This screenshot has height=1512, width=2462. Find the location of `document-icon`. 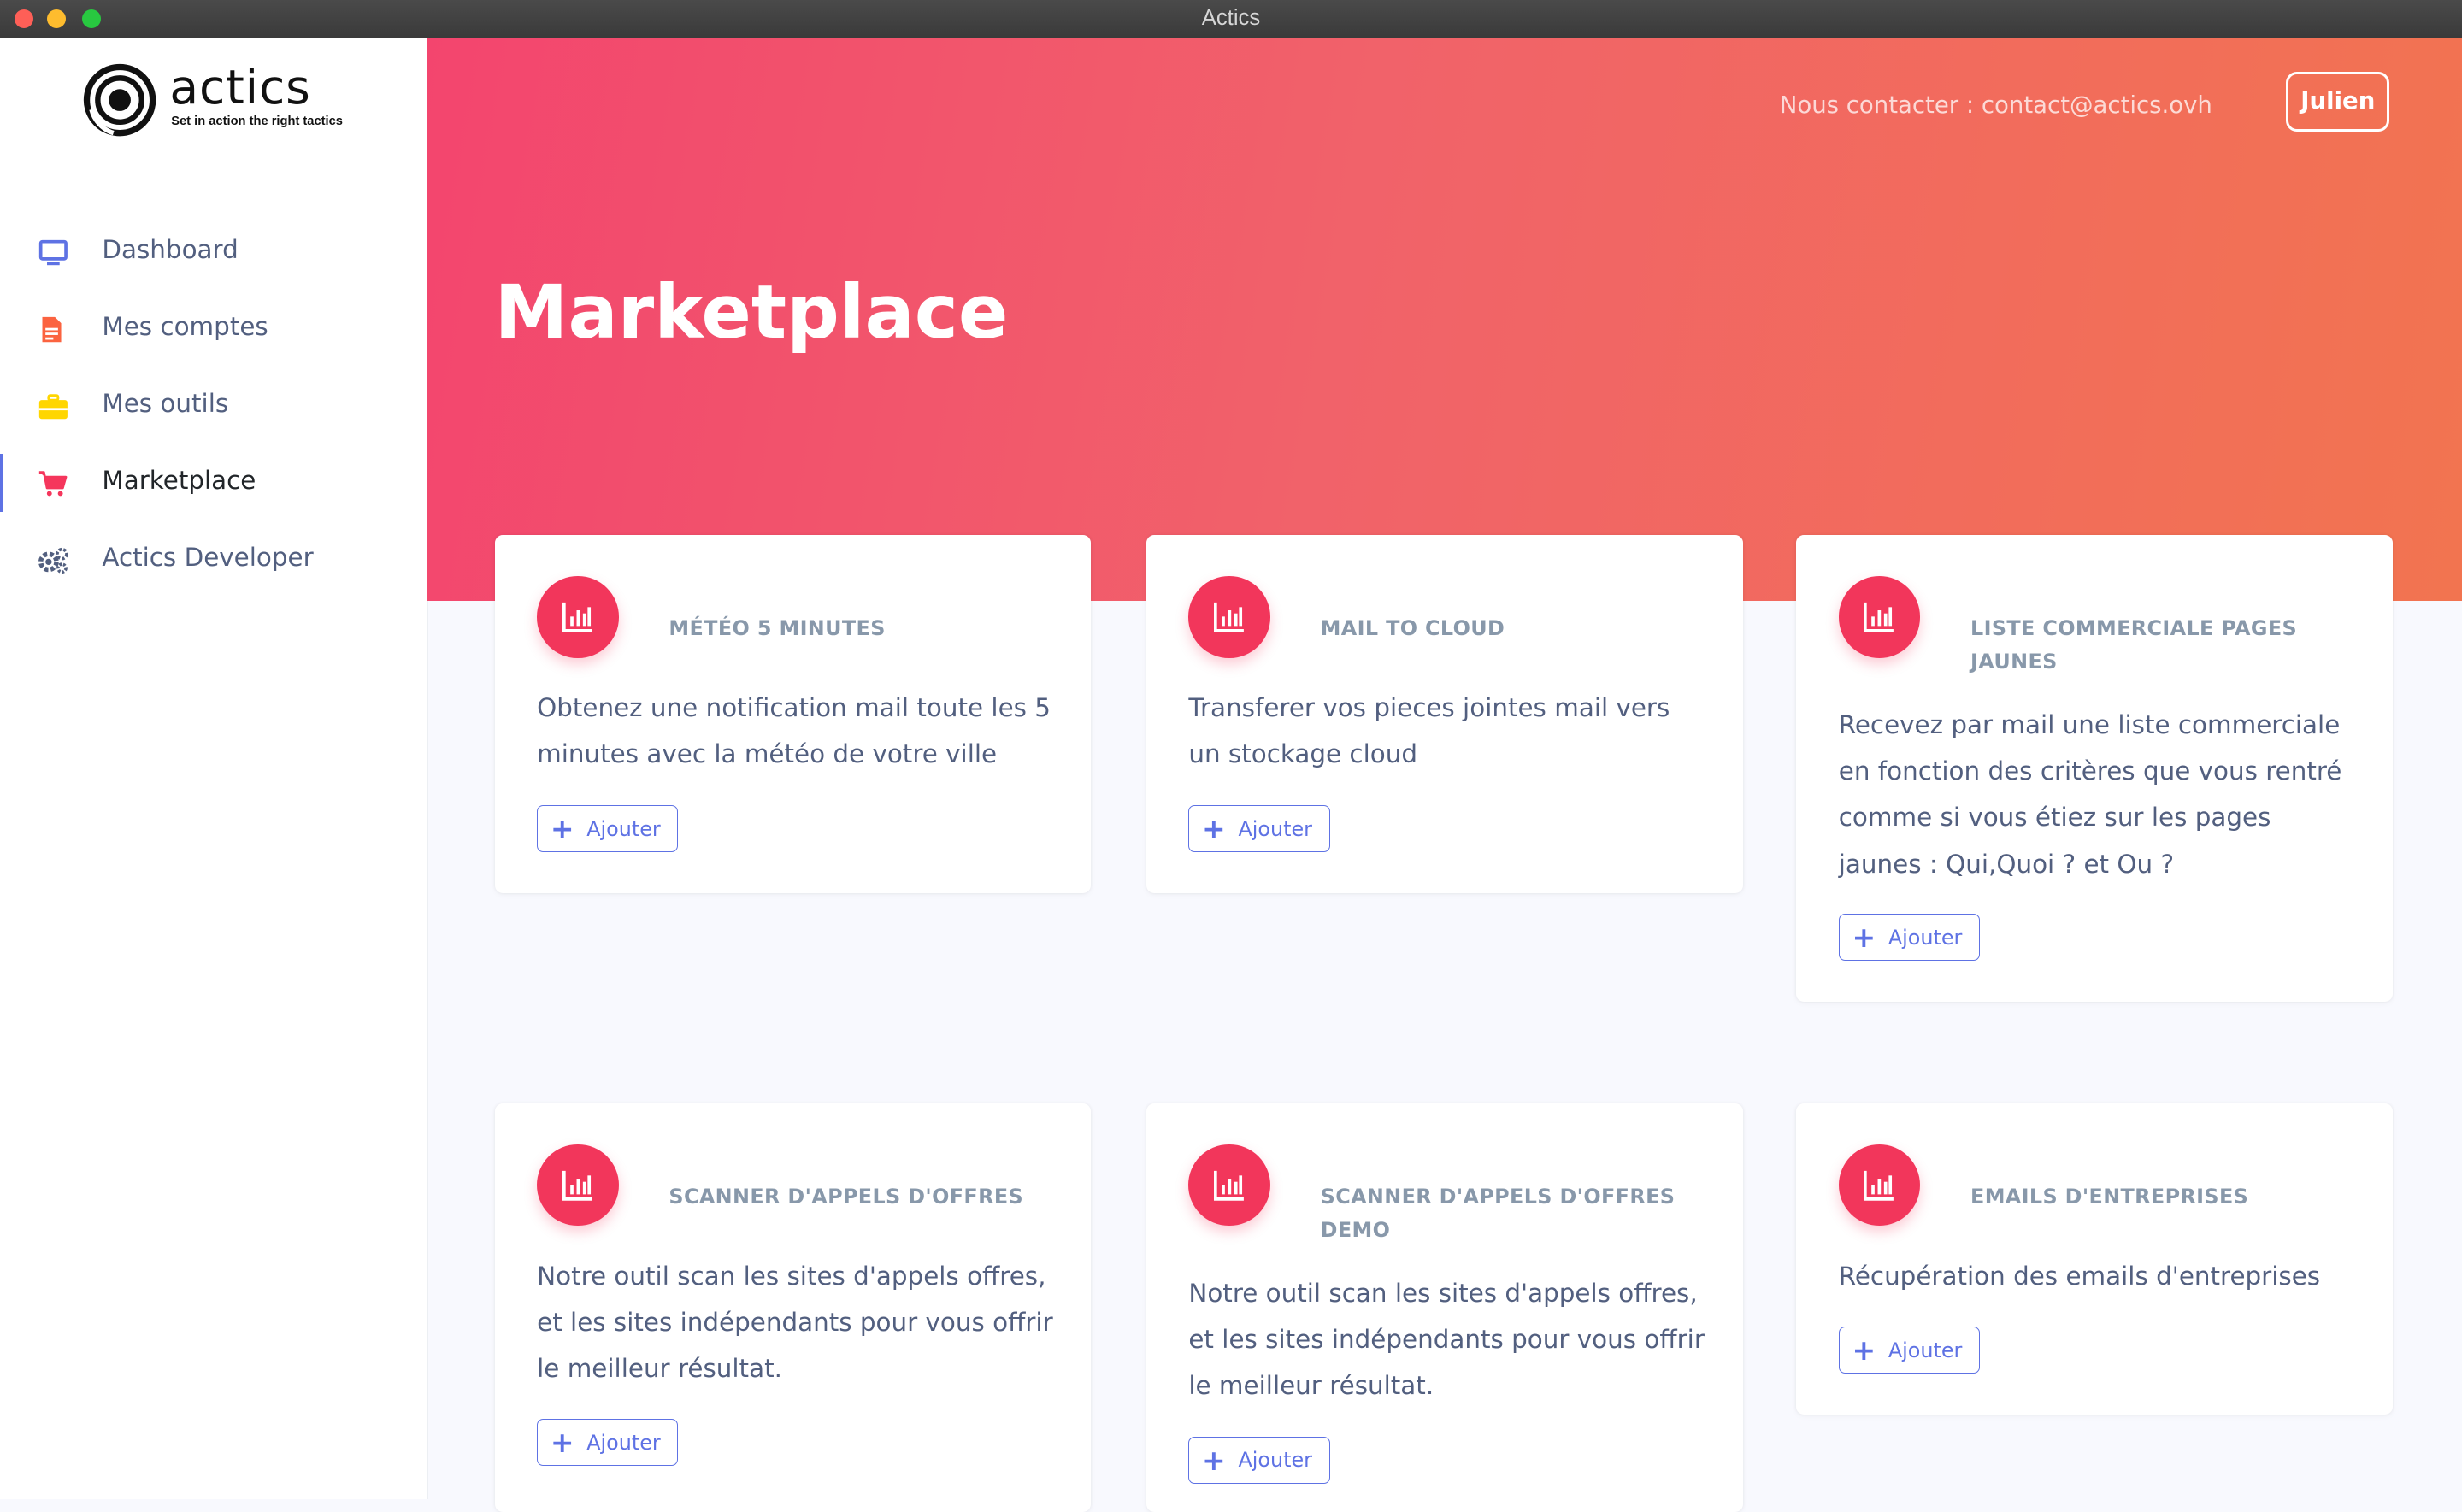

document-icon is located at coordinates (52, 329).